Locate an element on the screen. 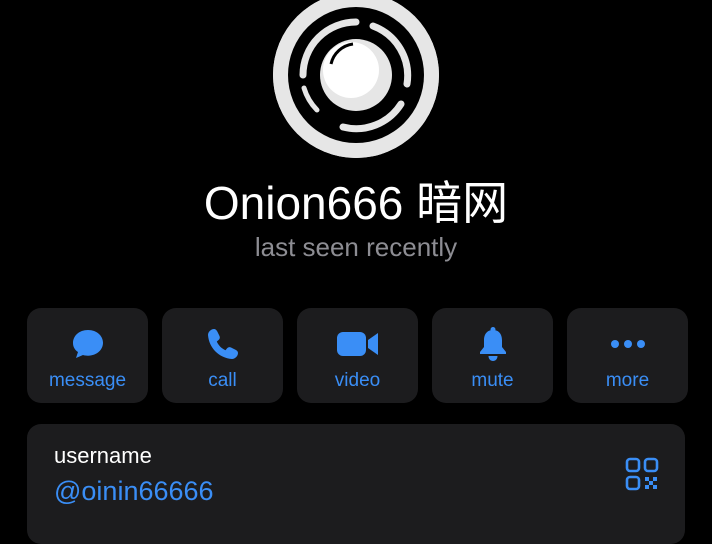 This screenshot has width=712, height=544. call-button: call is located at coordinates (222, 355).